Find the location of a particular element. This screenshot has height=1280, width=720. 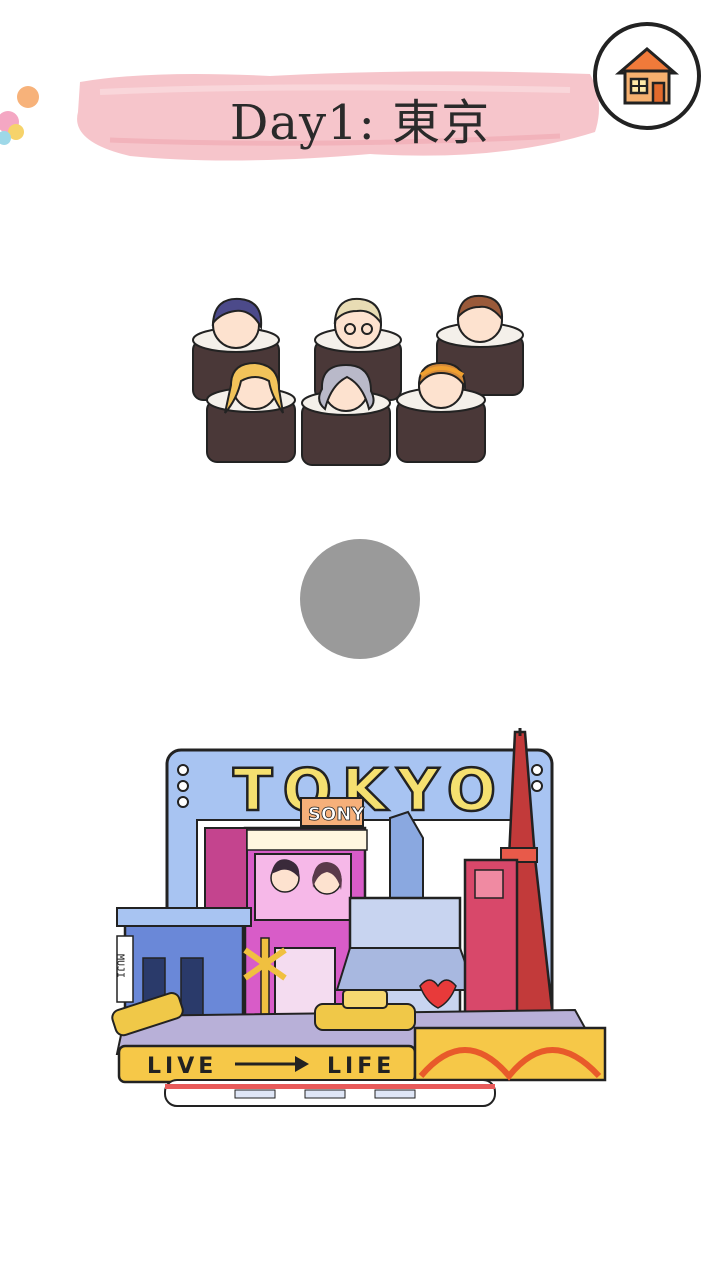

decorative-dots is located at coordinates (19, 115).